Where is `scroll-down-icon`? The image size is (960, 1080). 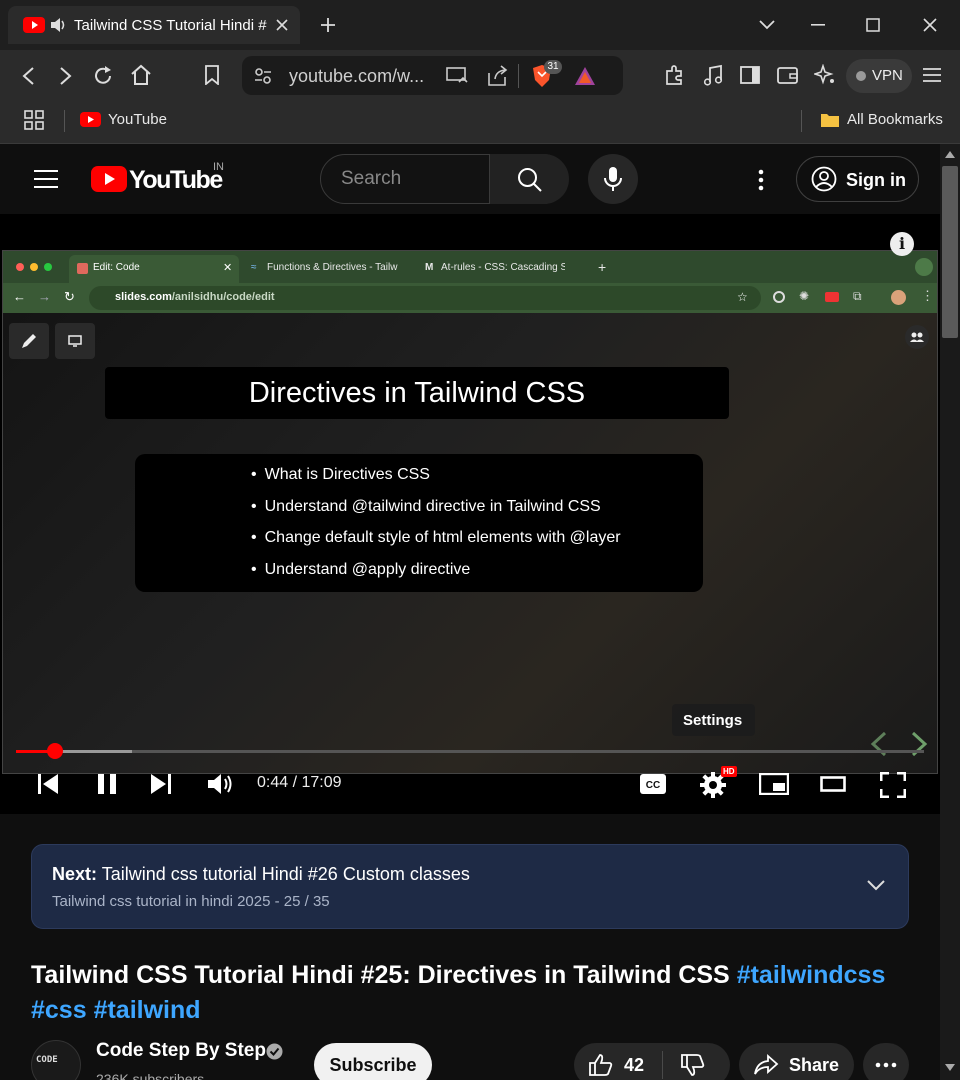
scroll-down-icon is located at coordinates (950, 1067).